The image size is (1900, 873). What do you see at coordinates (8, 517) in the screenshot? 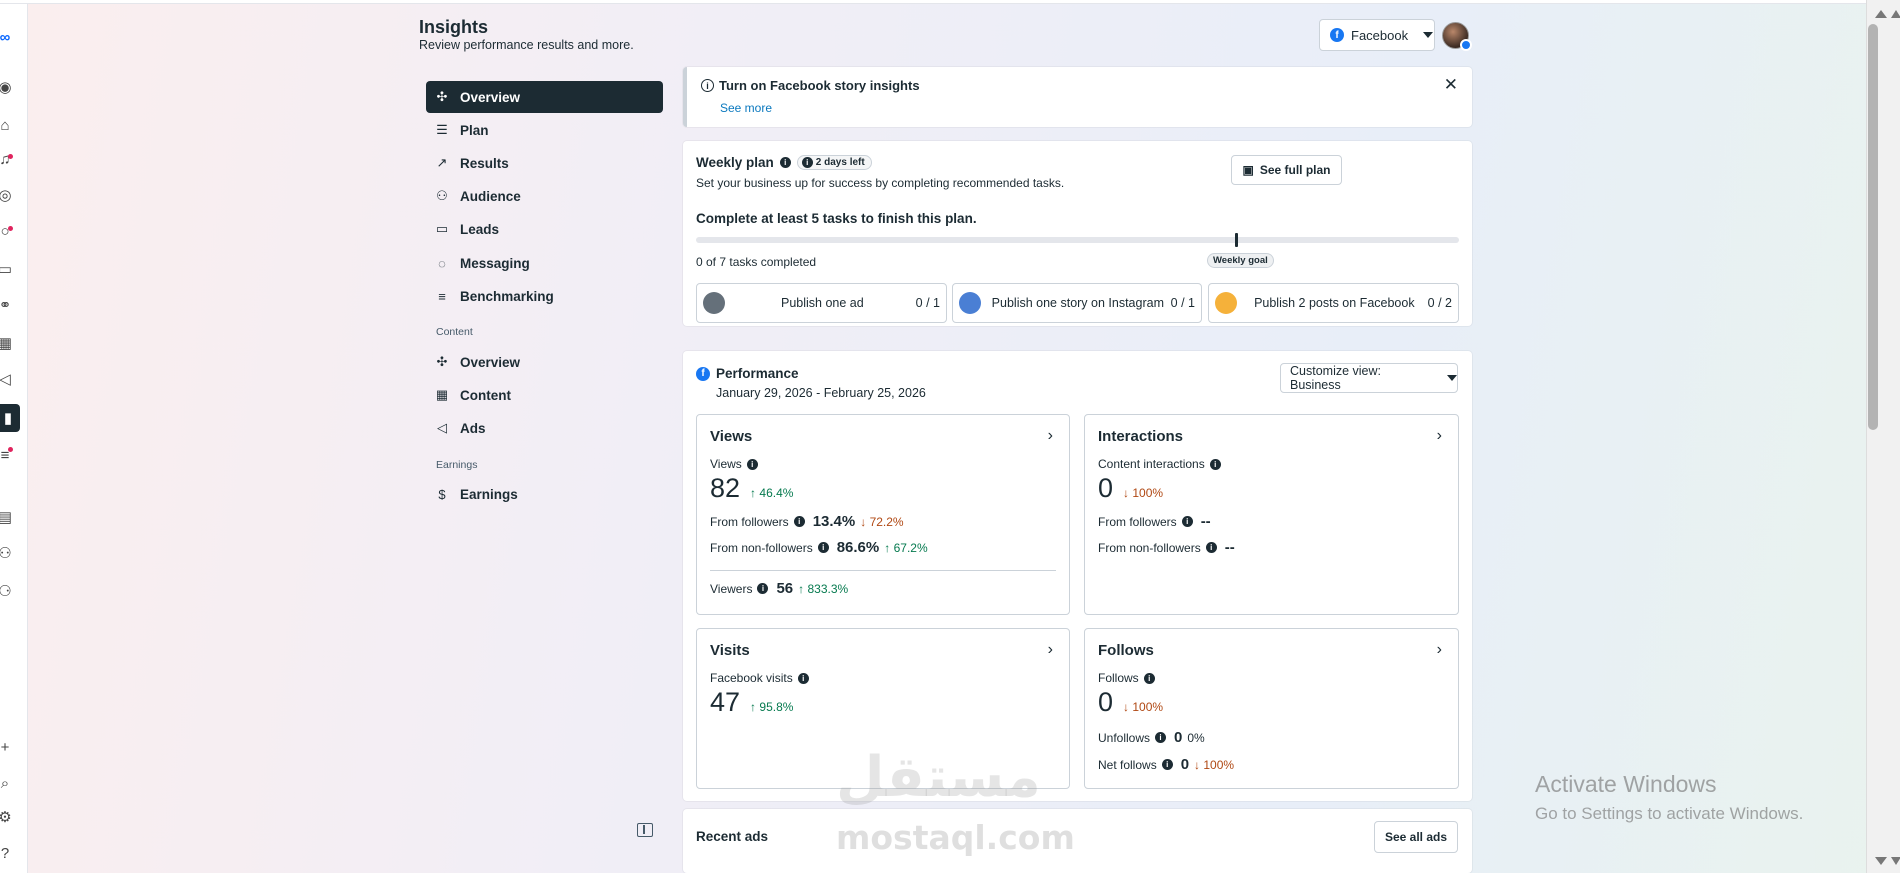
I see `pages-icon: ▤` at bounding box center [8, 517].